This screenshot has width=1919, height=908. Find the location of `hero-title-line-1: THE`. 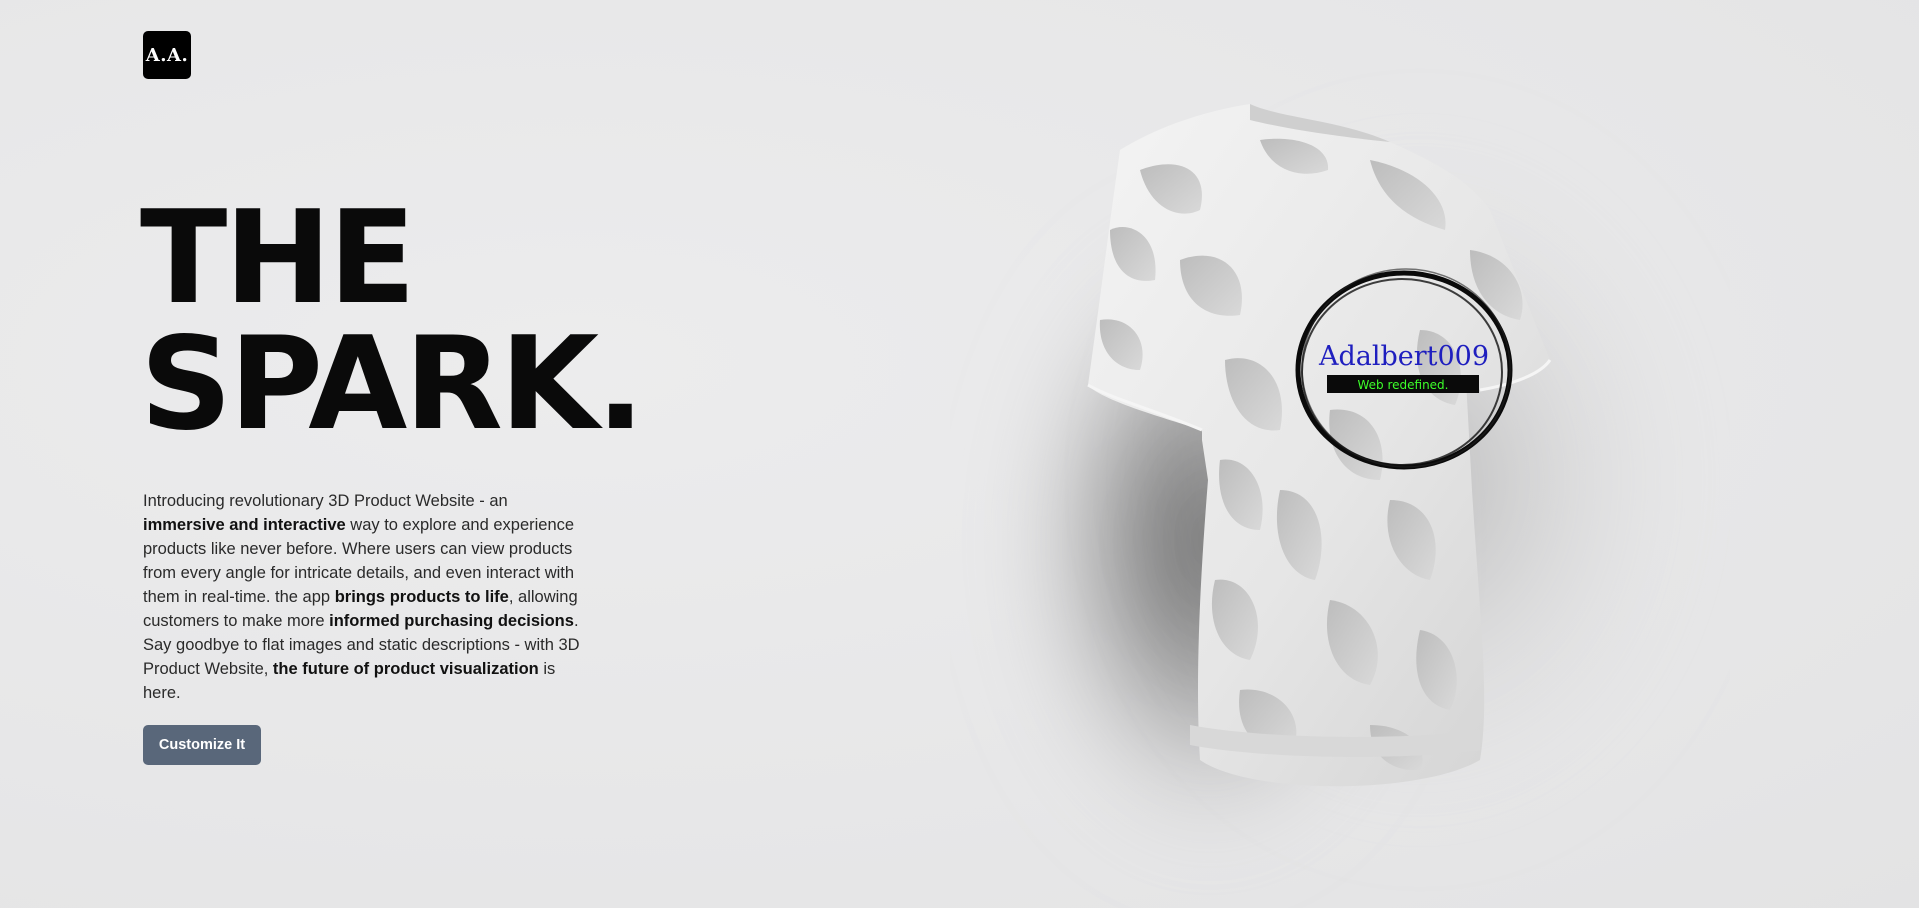

hero-title-line-1: THE is located at coordinates (278, 258).